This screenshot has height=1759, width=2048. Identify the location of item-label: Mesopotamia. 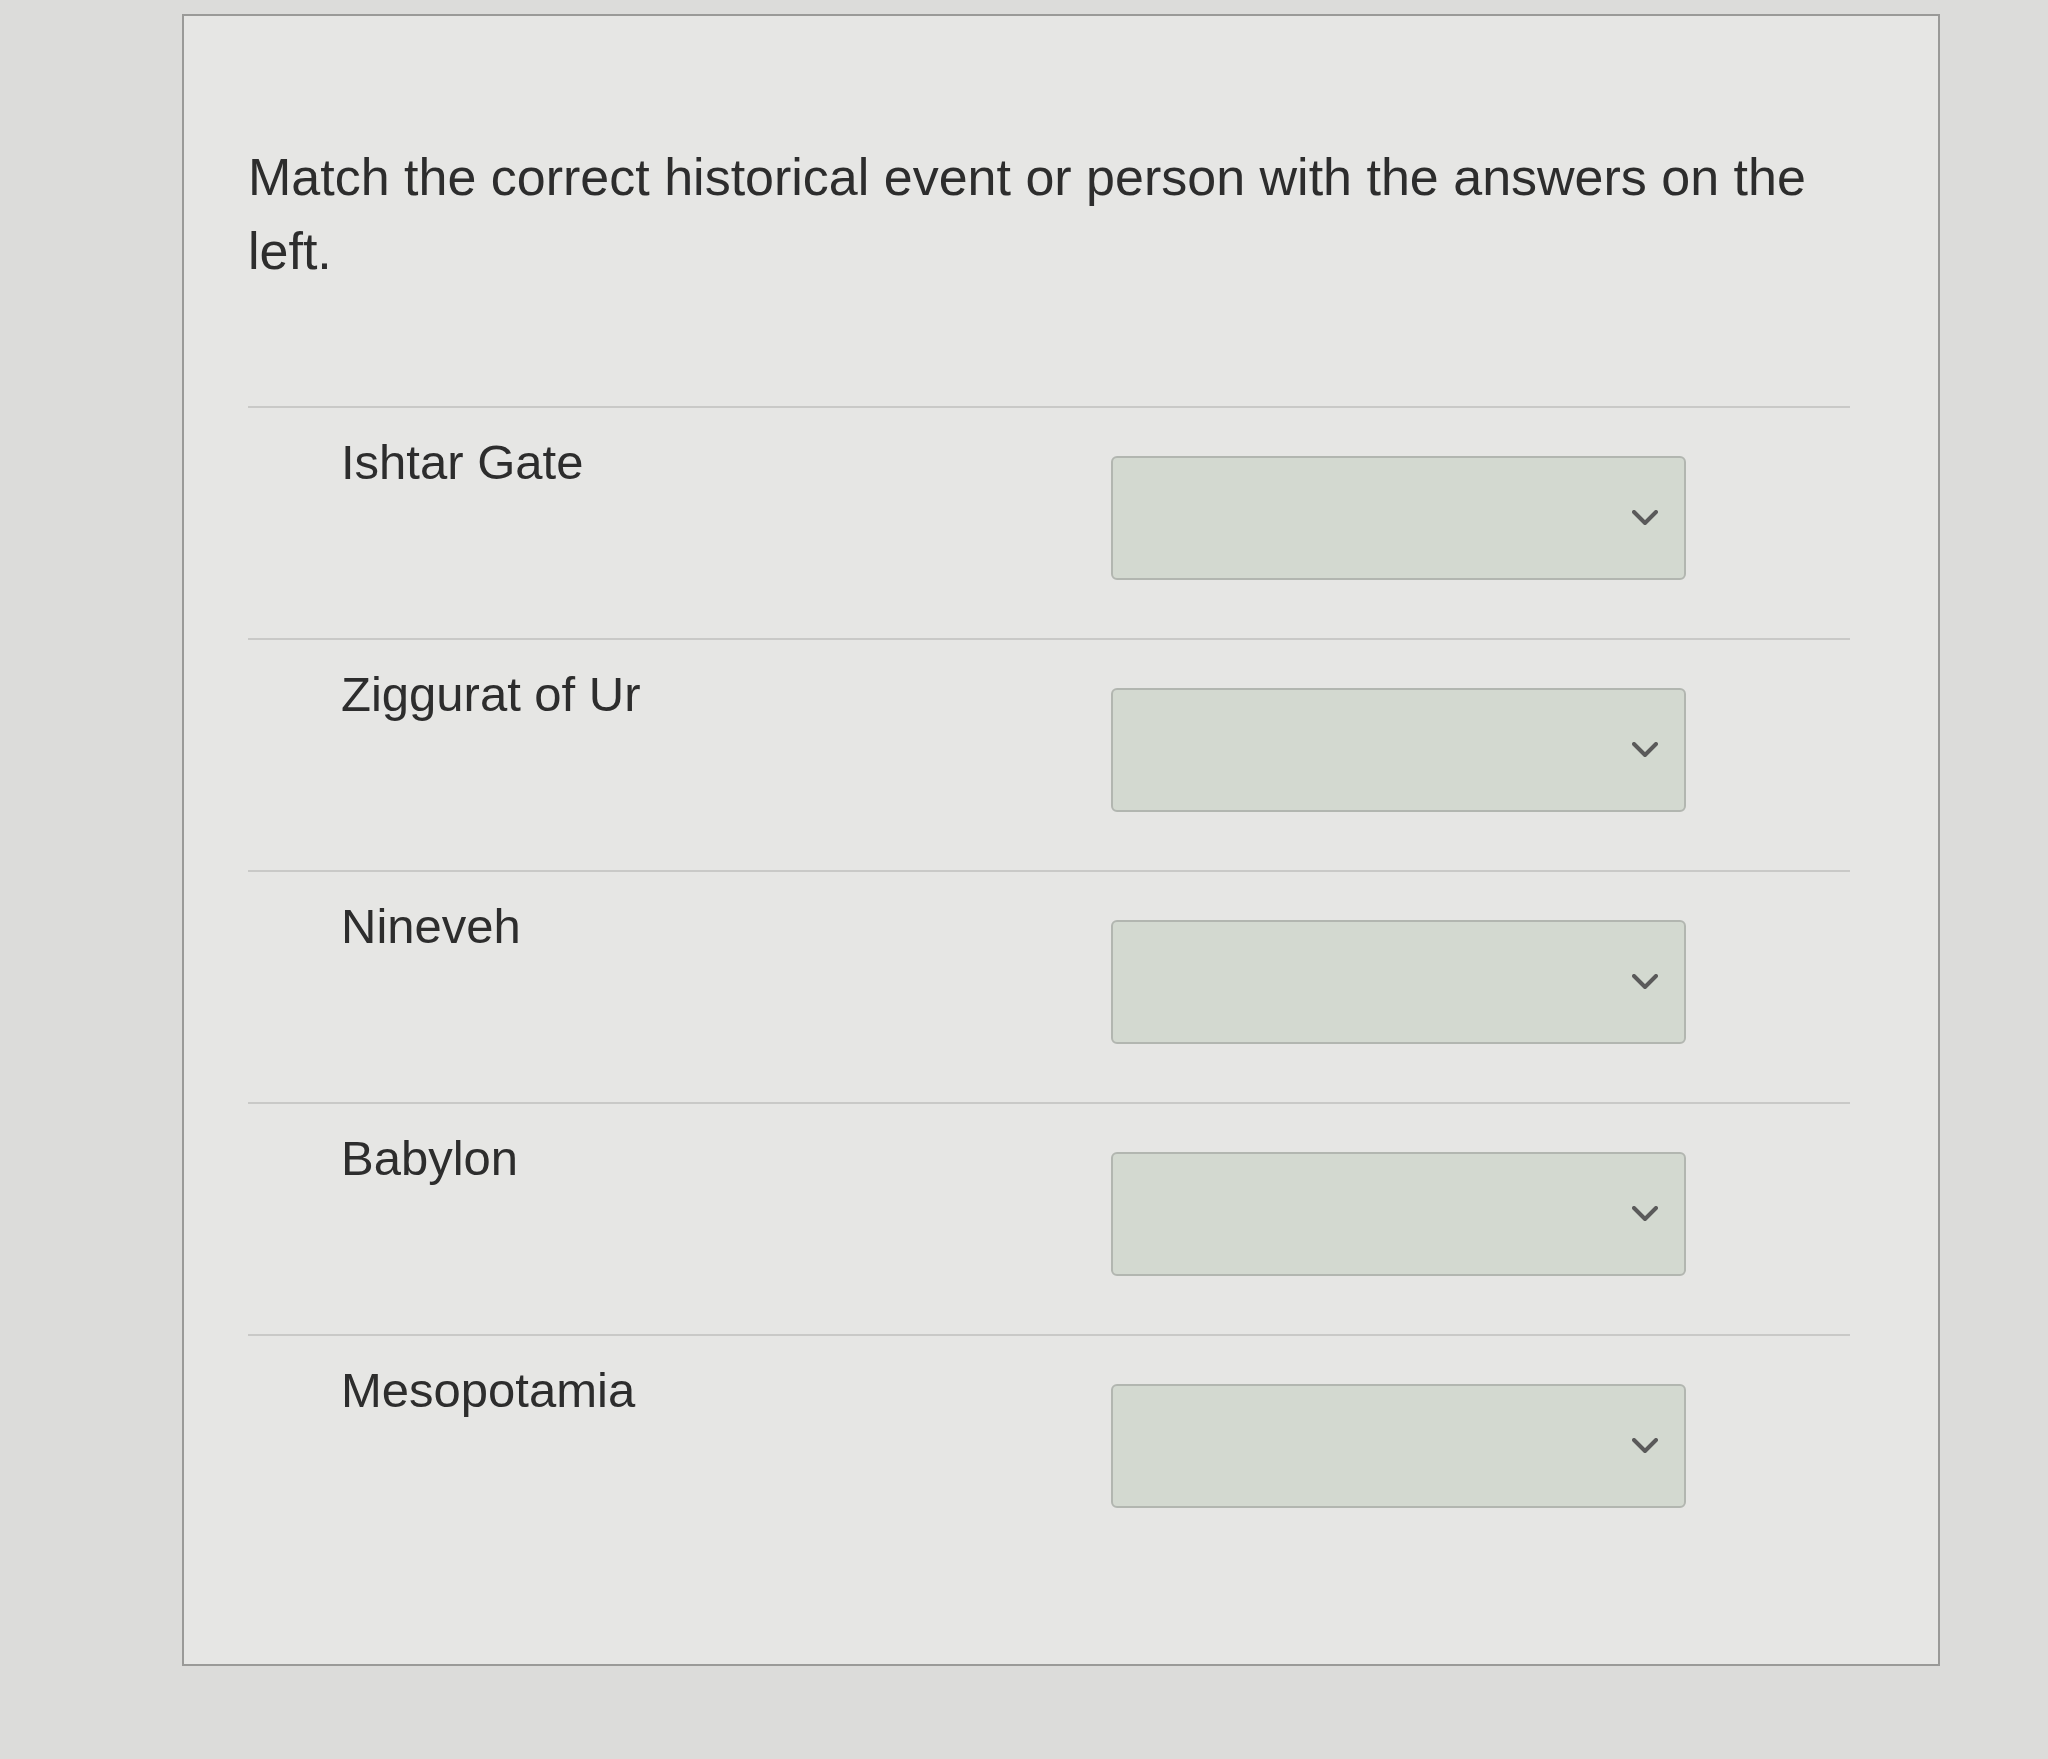
(488, 1390).